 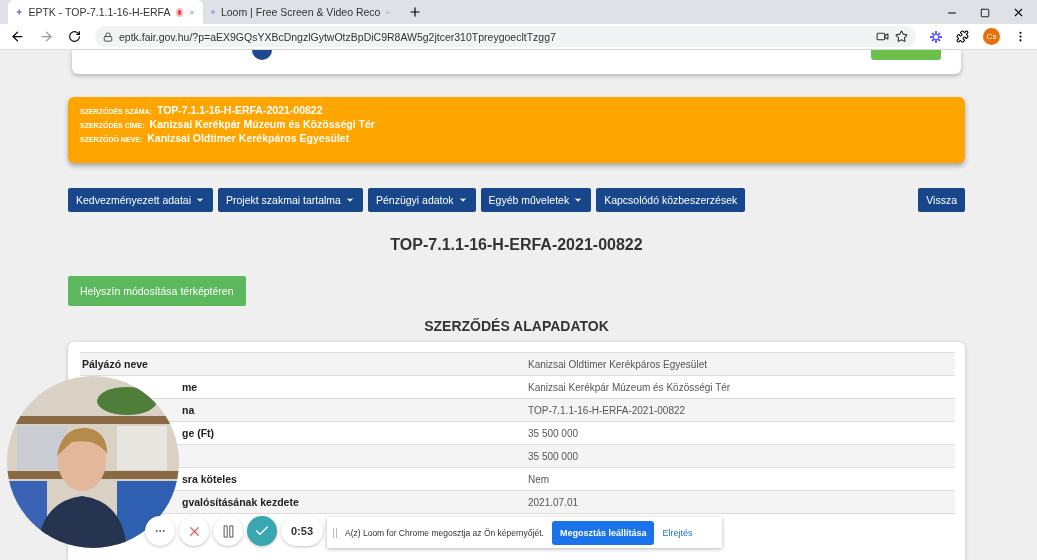 I want to click on address-bar: eptk.fair.gov.hu/?p=aEX9GQsYXBcDngzlGytwOtzBpDiC9R8AW5g2jtcer310TpreygoecltTzgg7, so click(x=505, y=36).